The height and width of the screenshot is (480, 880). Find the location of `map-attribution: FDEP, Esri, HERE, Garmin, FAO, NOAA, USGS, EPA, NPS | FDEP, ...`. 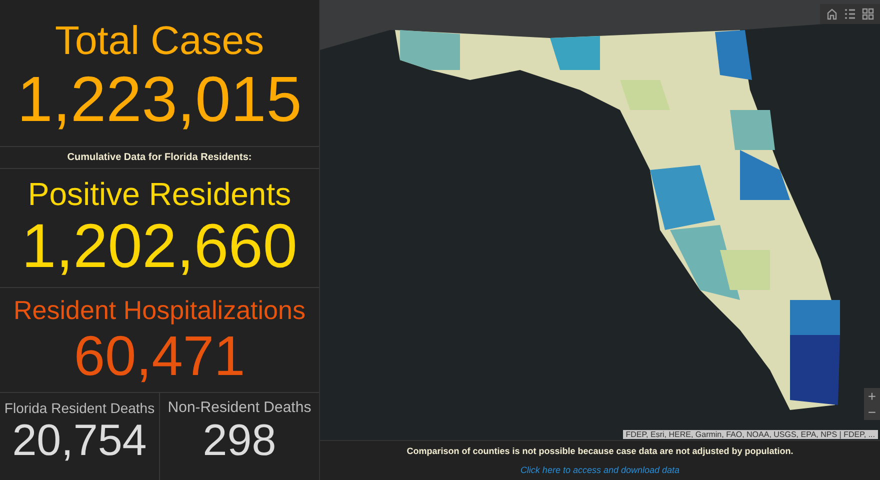

map-attribution: FDEP, Esri, HERE, Garmin, FAO, NOAA, USGS, EPA, NPS | FDEP, ... is located at coordinates (750, 434).